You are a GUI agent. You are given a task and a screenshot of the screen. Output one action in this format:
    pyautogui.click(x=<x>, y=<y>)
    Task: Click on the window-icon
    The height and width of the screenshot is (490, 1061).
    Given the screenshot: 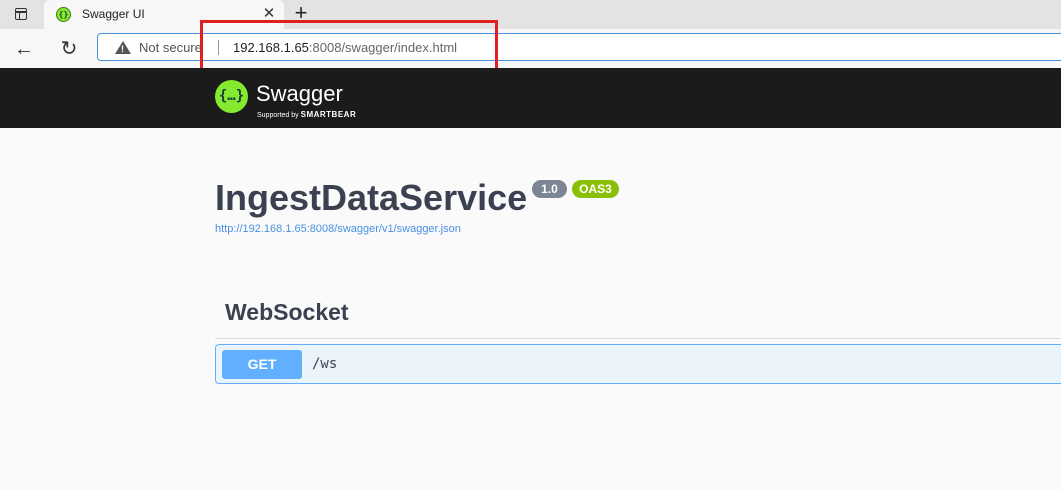 What is the action you would take?
    pyautogui.click(x=21, y=14)
    